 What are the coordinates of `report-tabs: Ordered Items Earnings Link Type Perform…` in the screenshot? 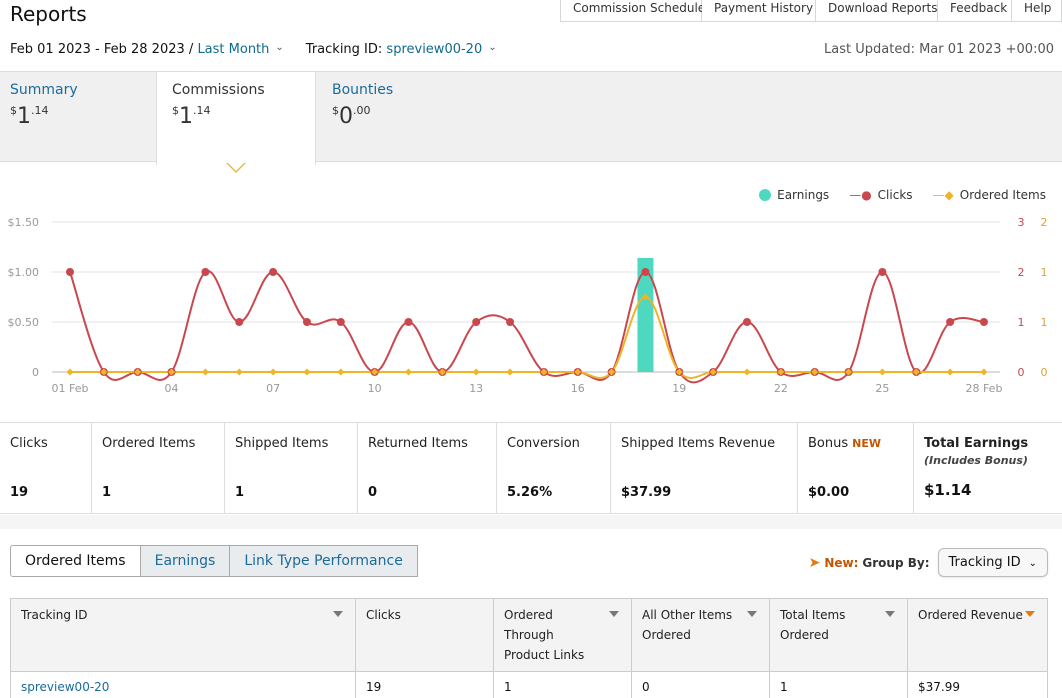 It's located at (214, 561).